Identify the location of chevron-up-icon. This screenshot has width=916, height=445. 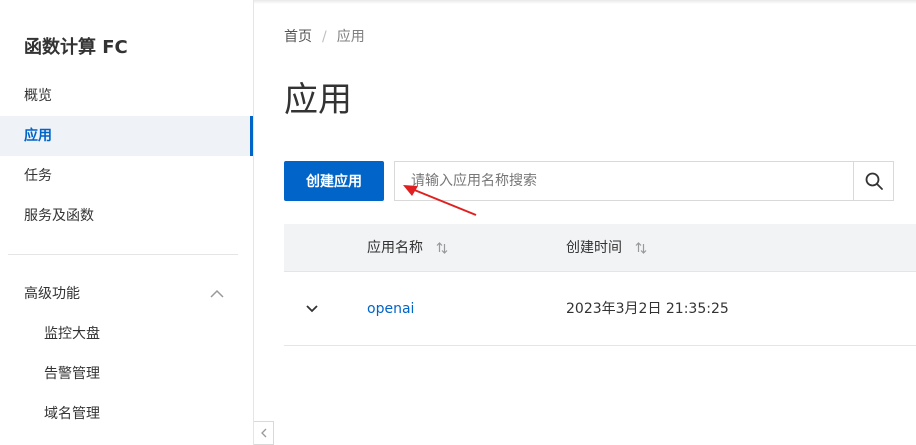
(217, 293).